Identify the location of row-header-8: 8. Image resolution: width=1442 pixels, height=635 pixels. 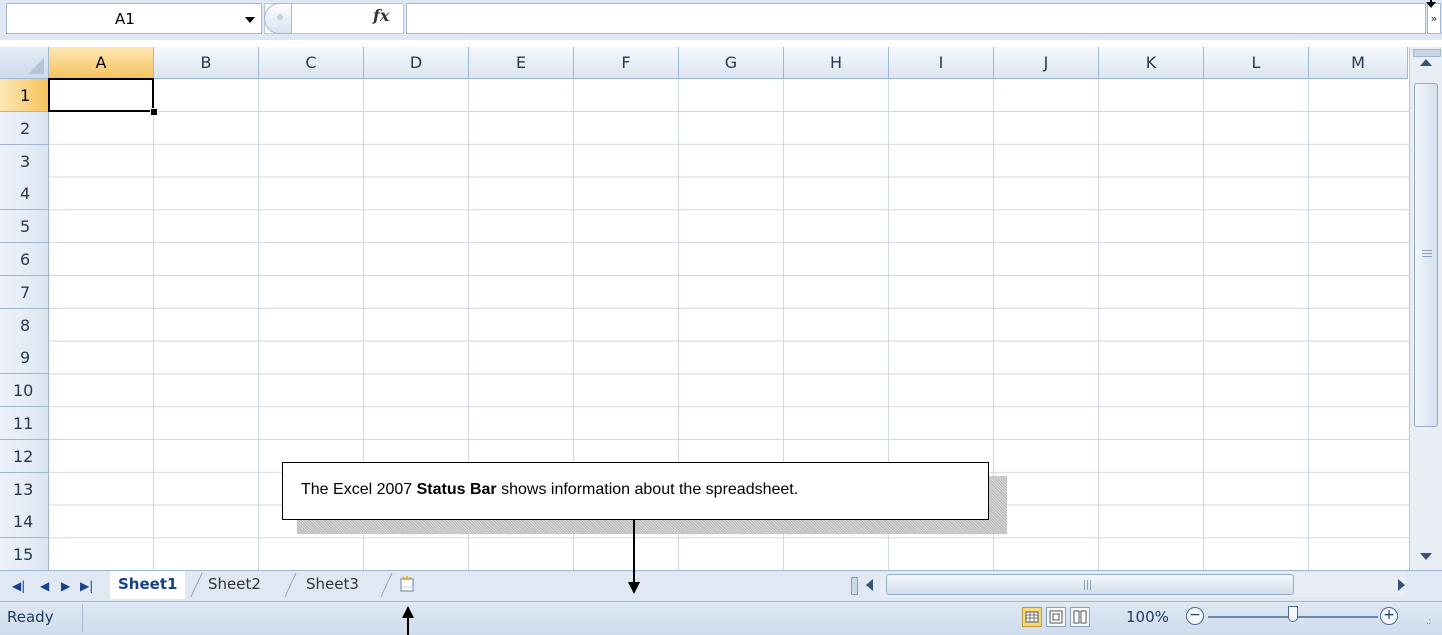
(24, 325).